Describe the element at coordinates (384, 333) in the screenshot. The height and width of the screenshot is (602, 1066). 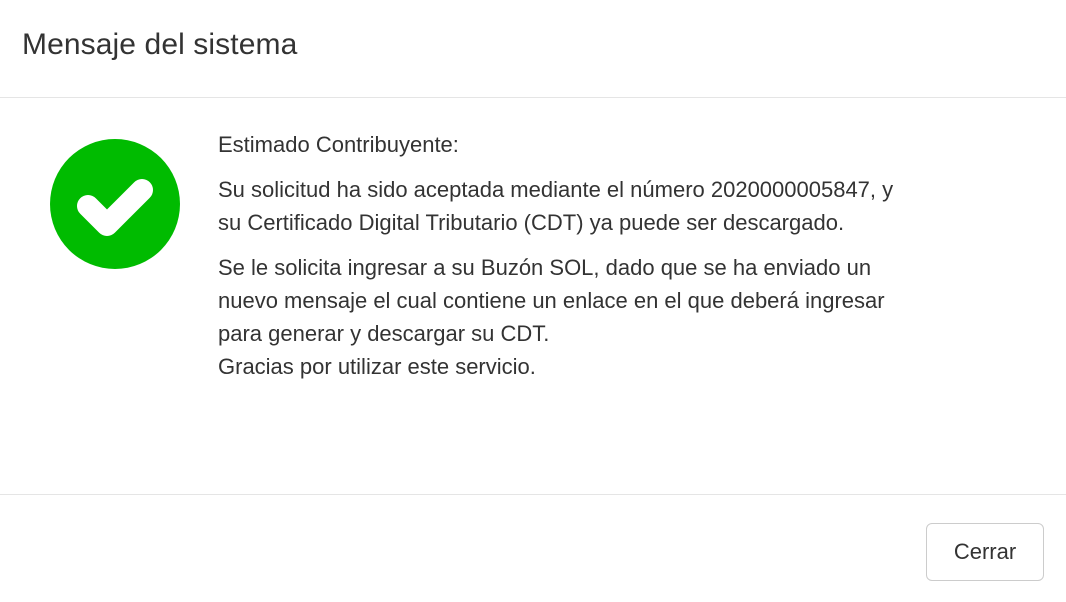
I see `instruction-line-3: para generar y descargar su CDT.` at that location.